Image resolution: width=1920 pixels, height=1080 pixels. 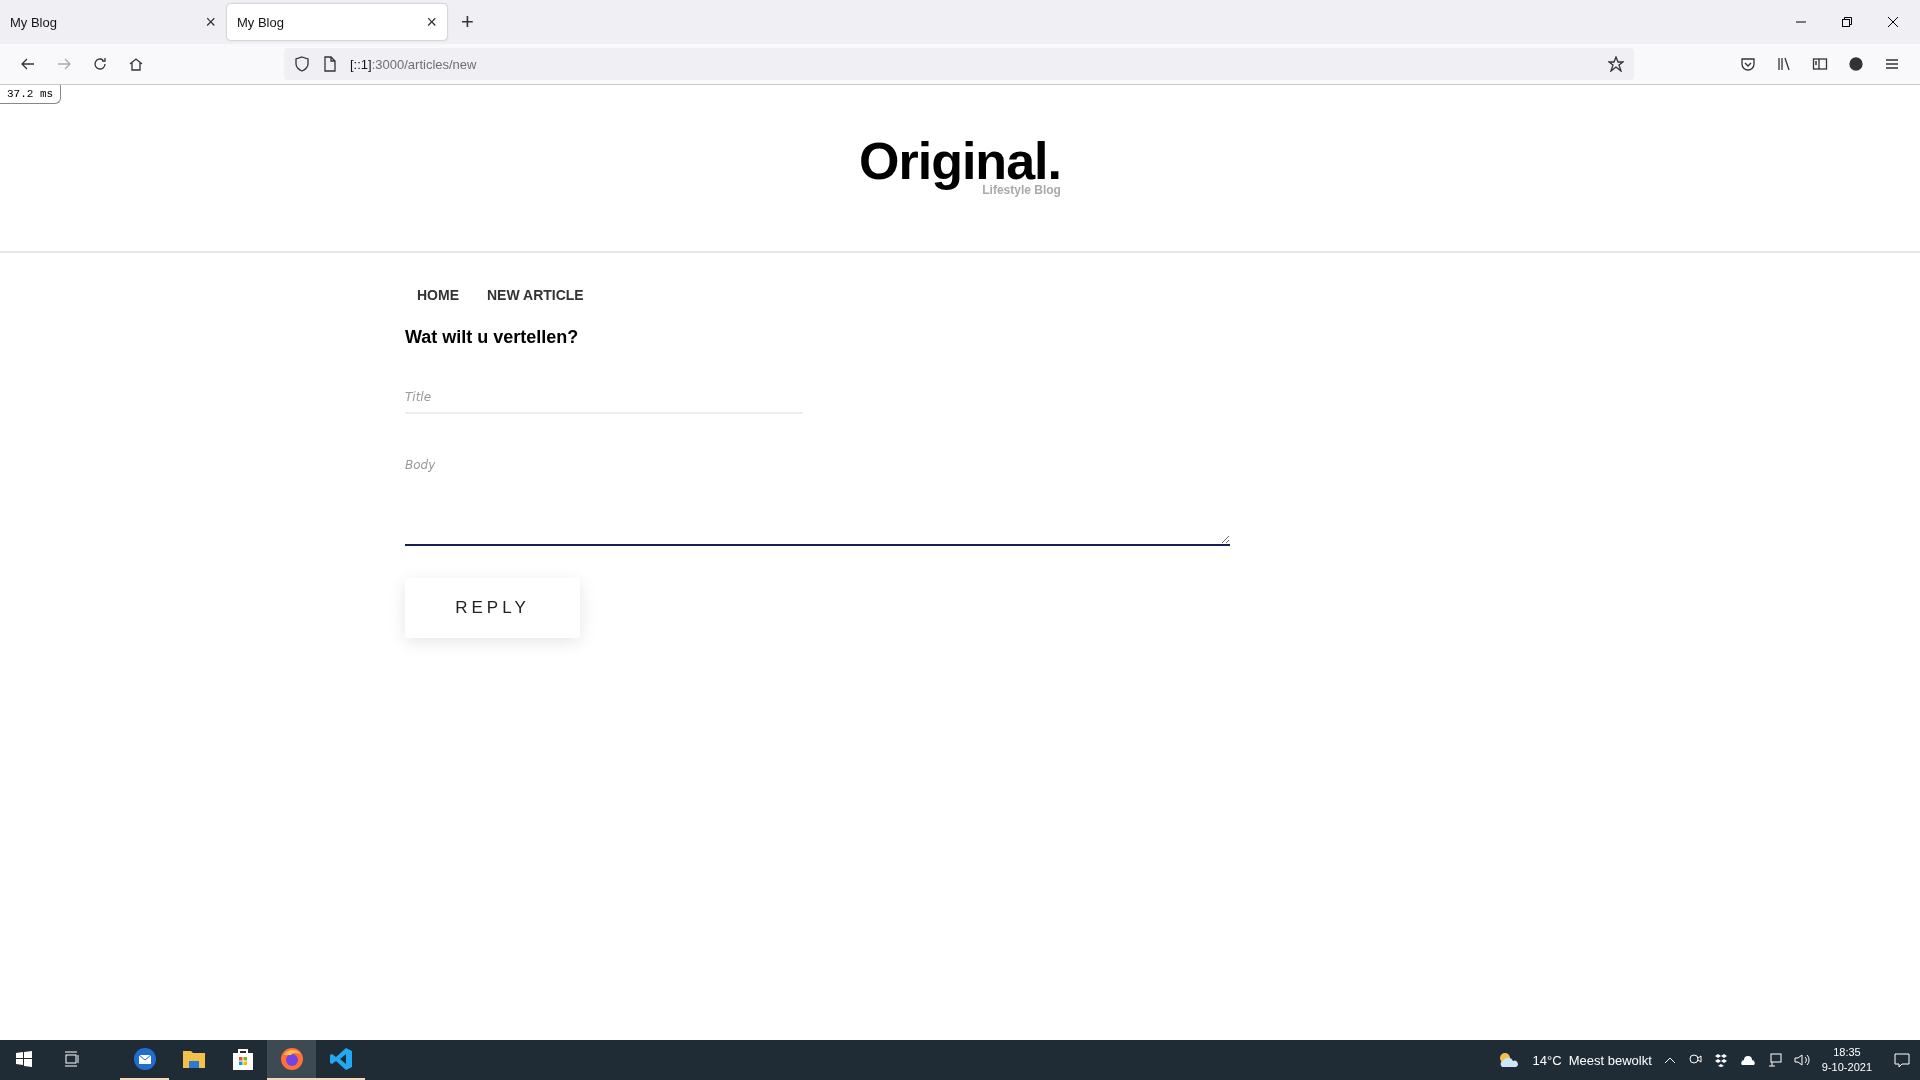 What do you see at coordinates (330, 64) in the screenshot?
I see `page-icon` at bounding box center [330, 64].